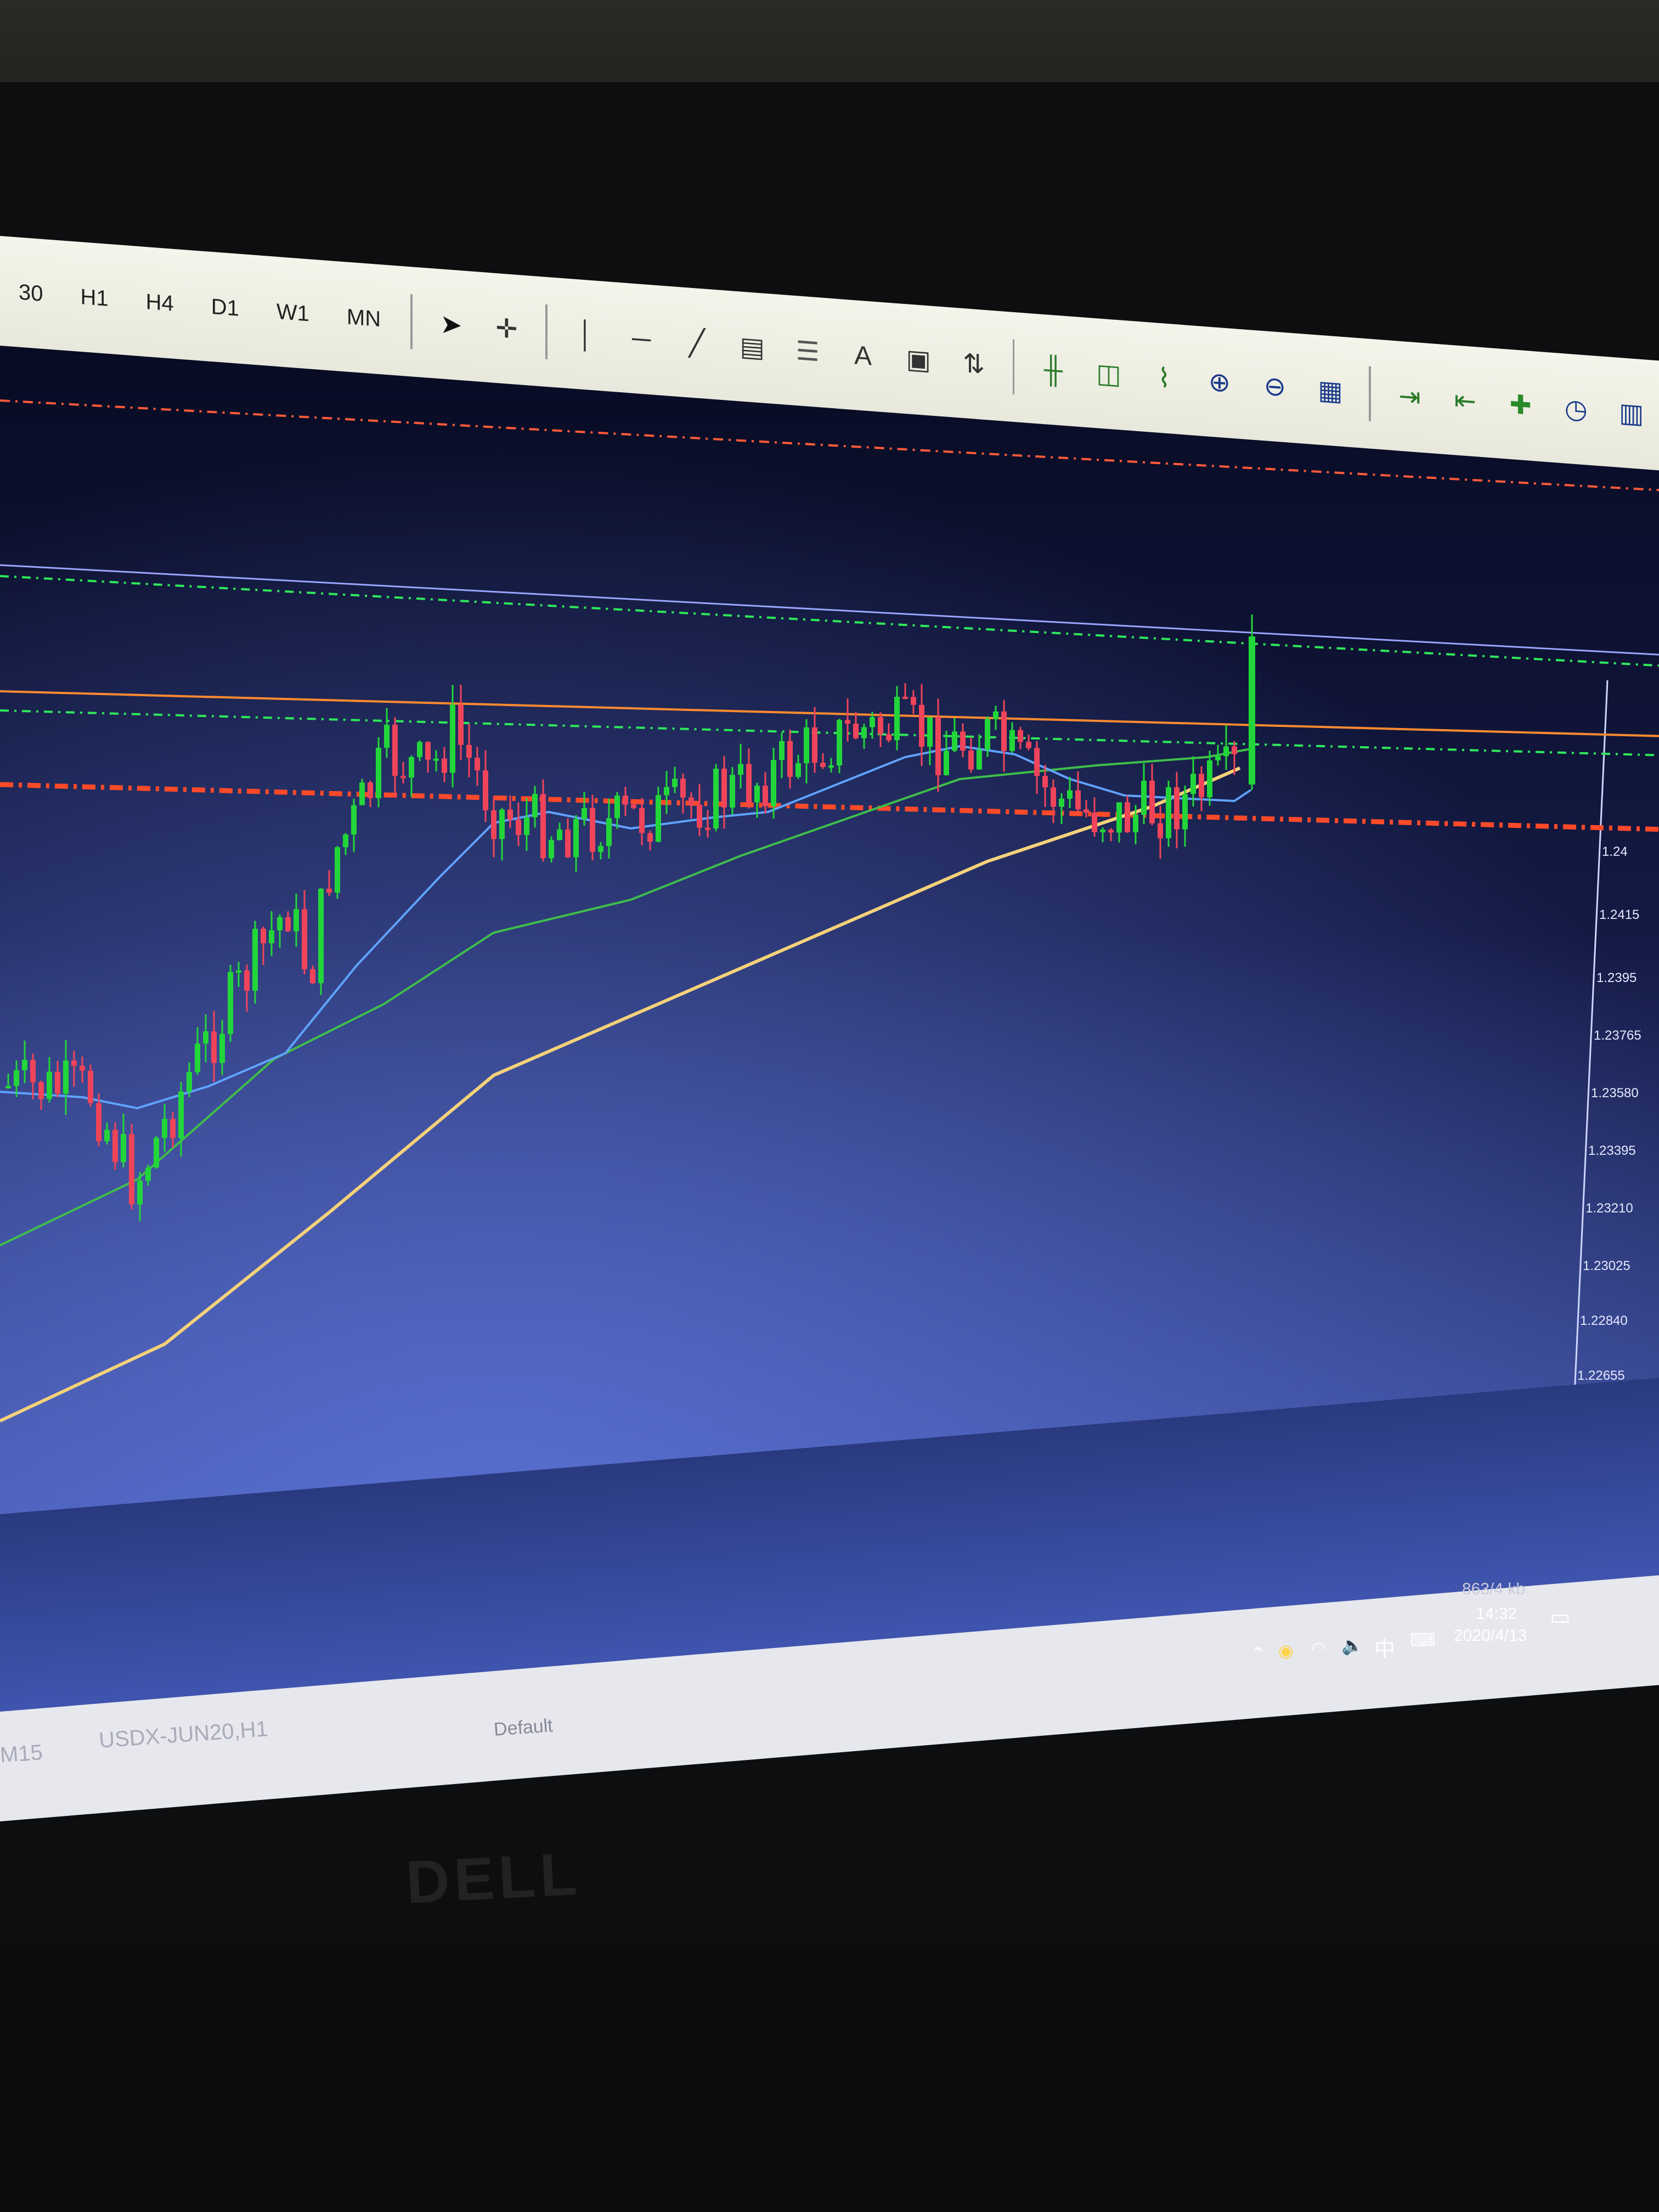 This screenshot has height=2212, width=1659. Describe the element at coordinates (31, 294) in the screenshot. I see `timeframe-m30: 30` at that location.